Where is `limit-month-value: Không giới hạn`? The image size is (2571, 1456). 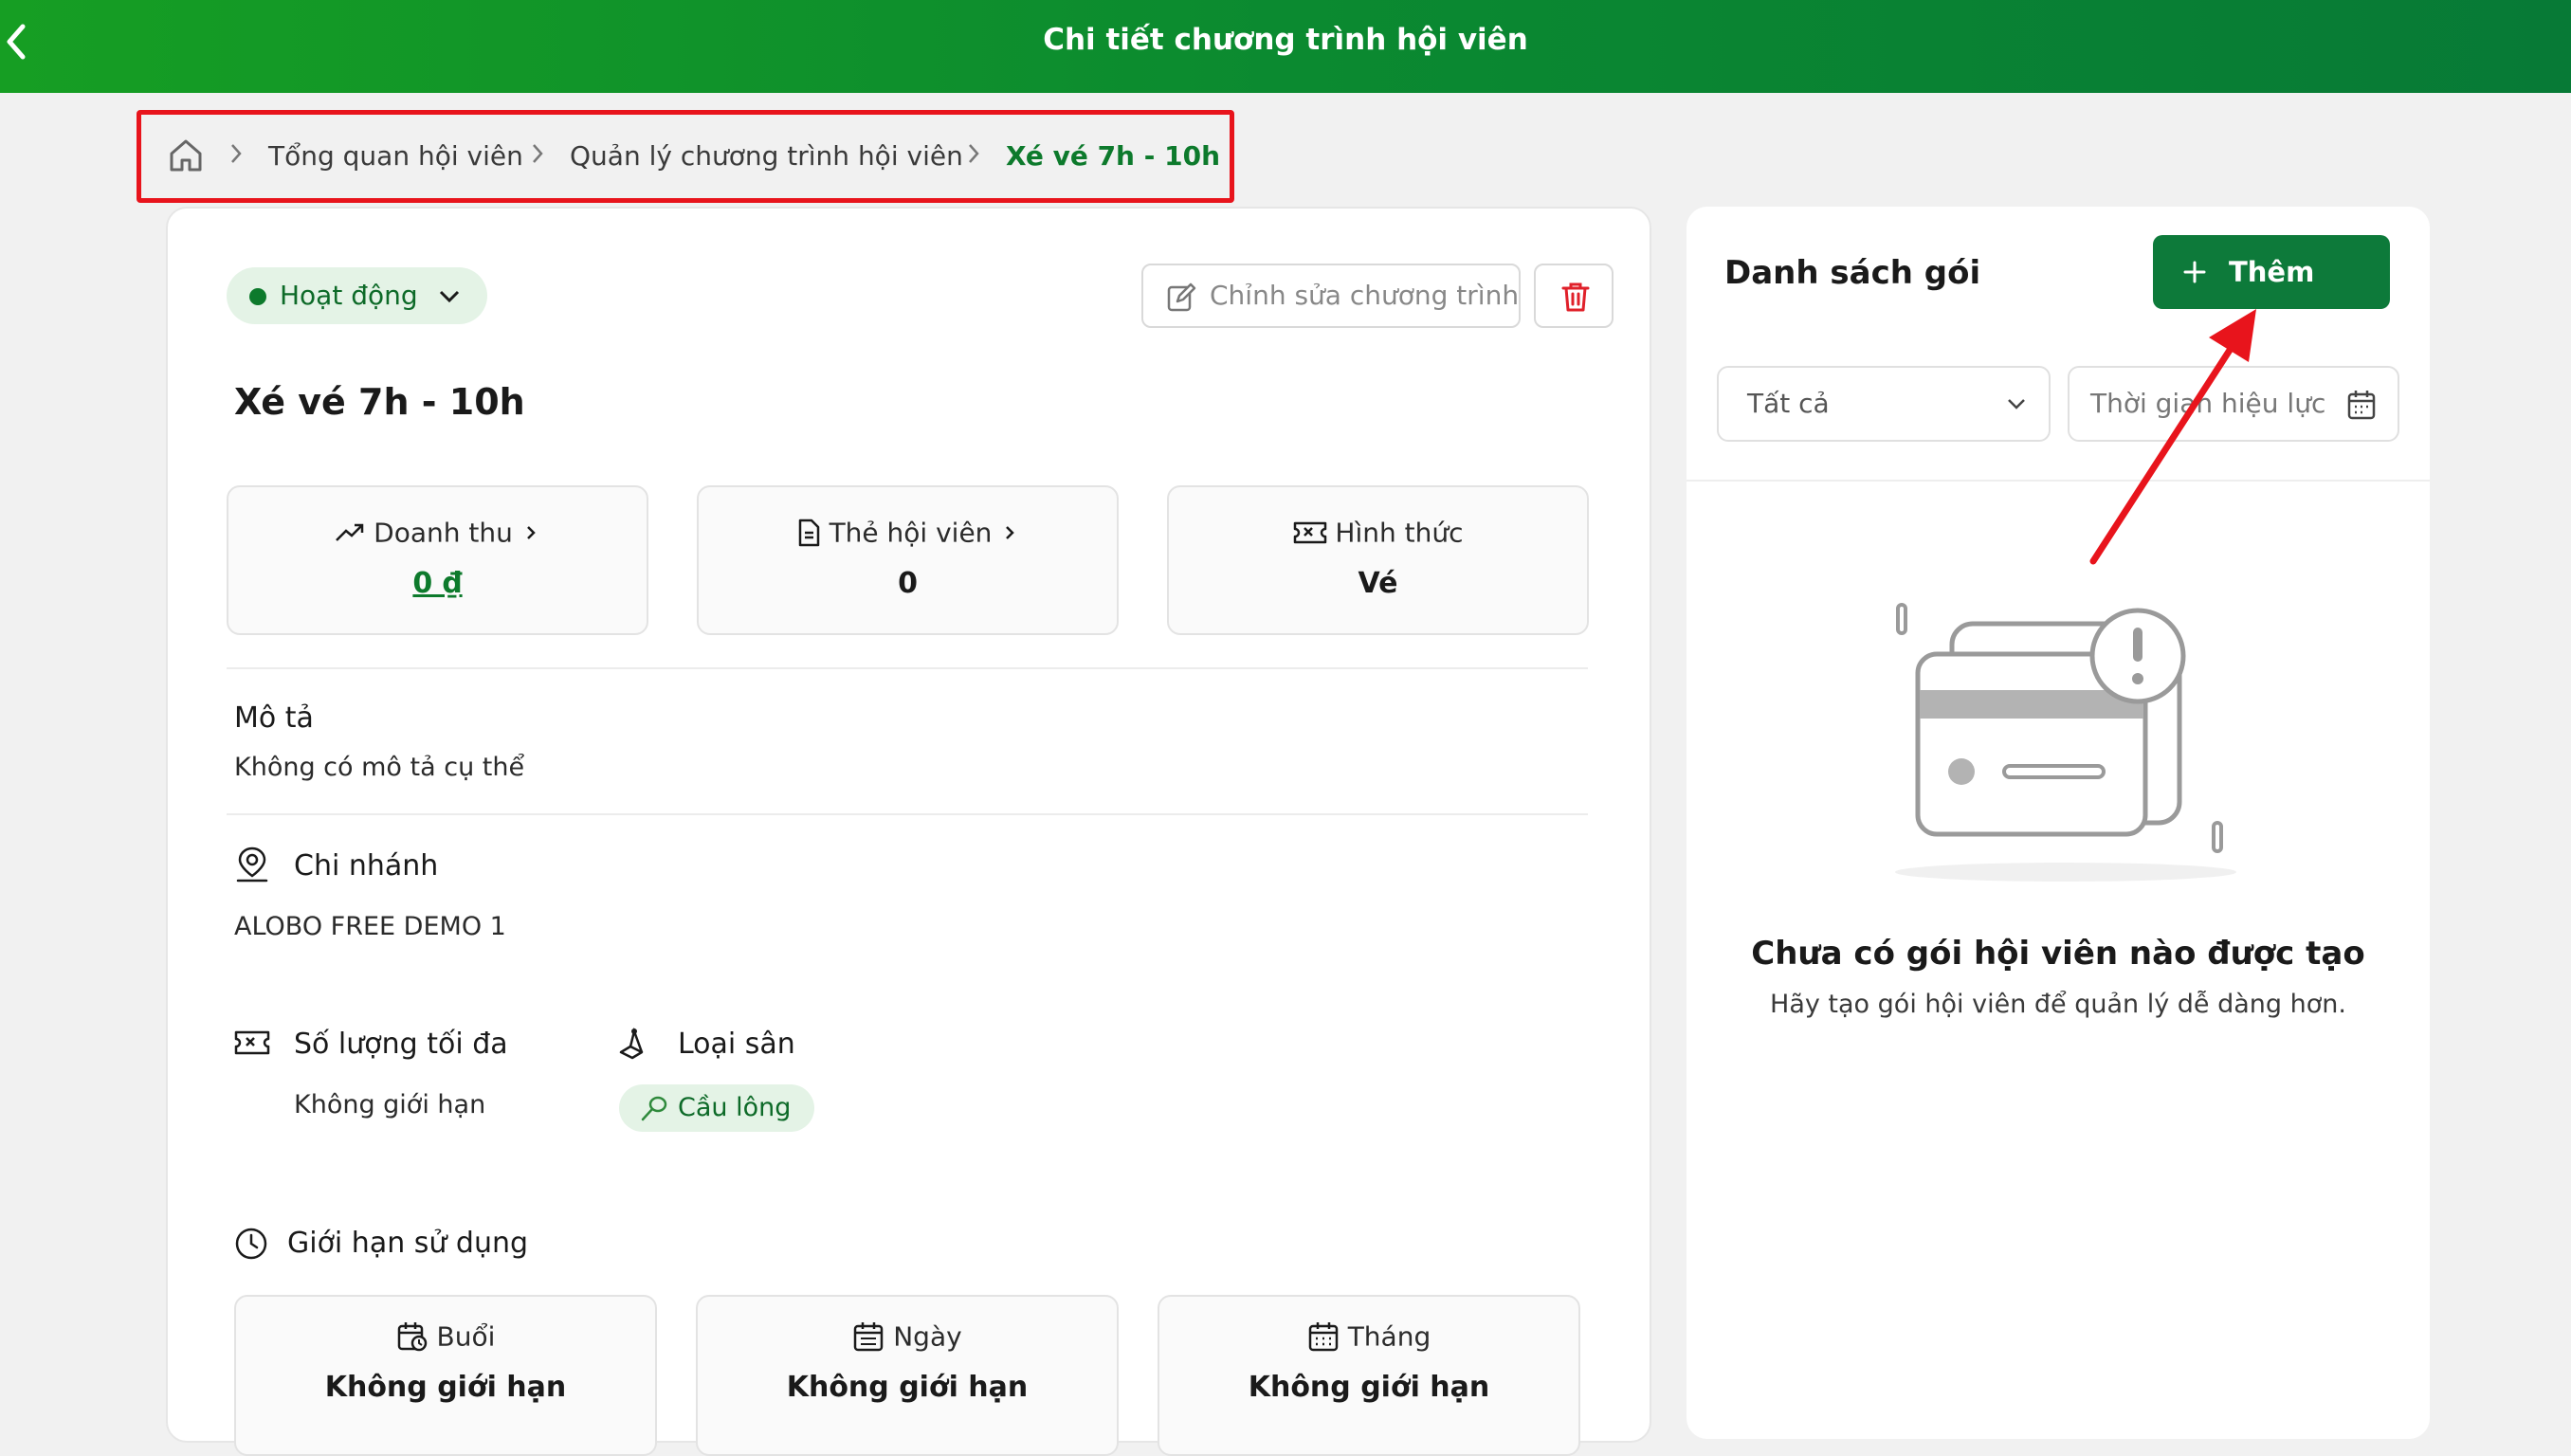
limit-month-value: Không giới hạn is located at coordinates (1369, 1387).